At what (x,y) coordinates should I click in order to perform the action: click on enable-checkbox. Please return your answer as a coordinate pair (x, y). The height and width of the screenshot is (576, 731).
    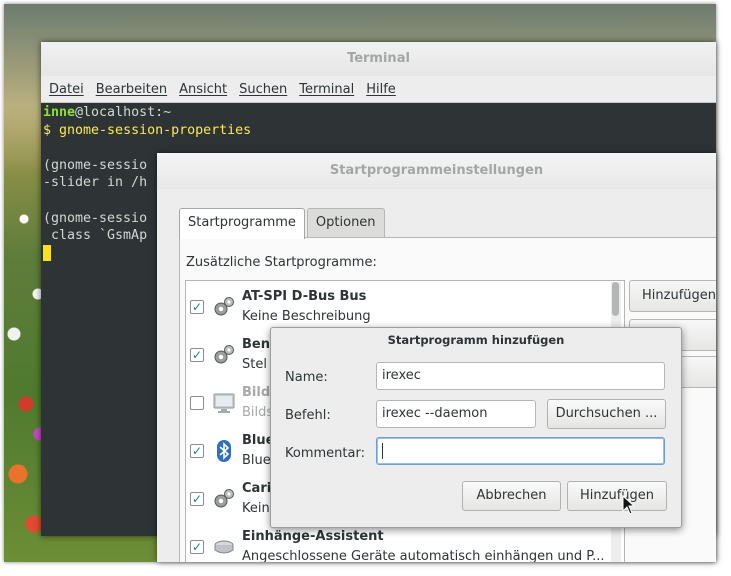
    Looking at the image, I should click on (197, 403).